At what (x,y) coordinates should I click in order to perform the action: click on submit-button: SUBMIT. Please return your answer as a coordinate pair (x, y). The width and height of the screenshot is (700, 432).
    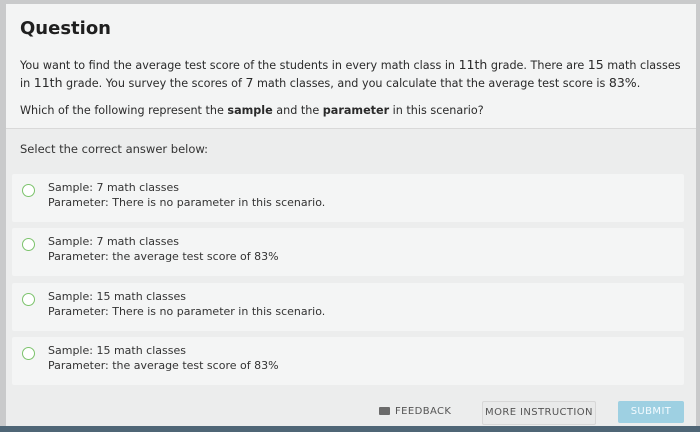
    Looking at the image, I should click on (651, 412).